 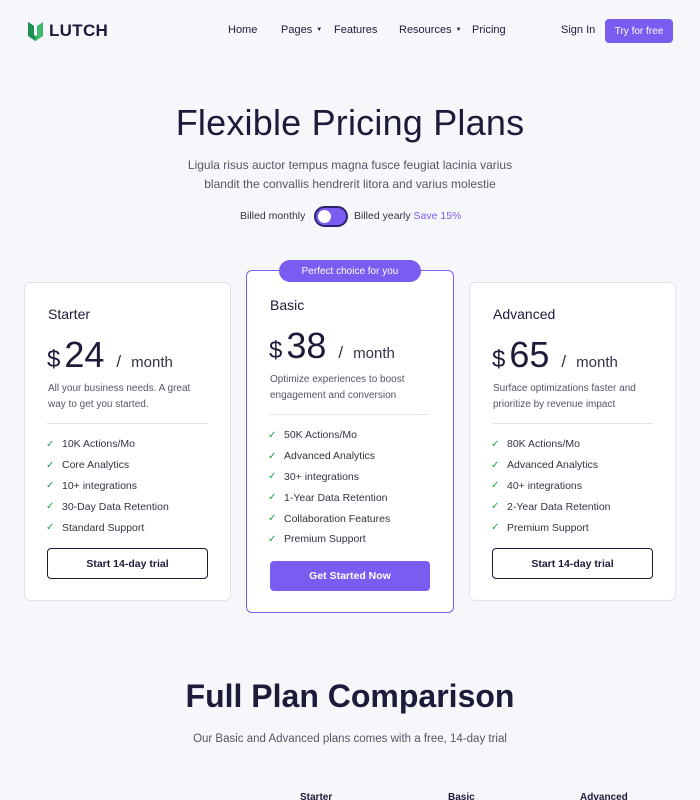 I want to click on nav-link-label: Pricing, so click(x=489, y=30).